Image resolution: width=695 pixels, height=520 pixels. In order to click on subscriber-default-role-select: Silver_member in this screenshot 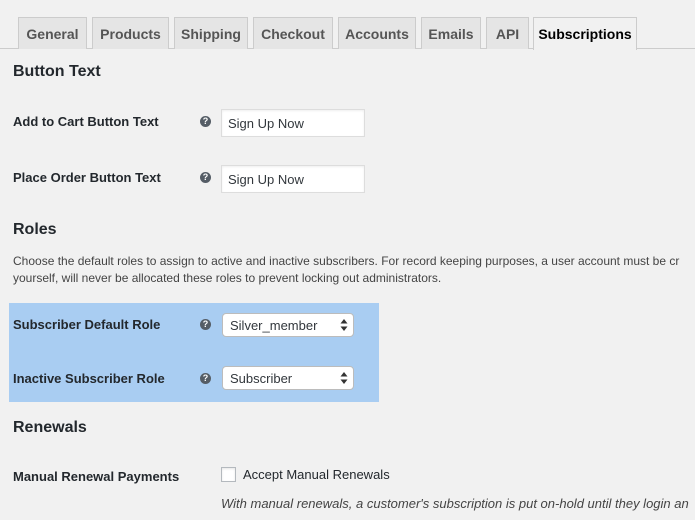, I will do `click(288, 325)`.